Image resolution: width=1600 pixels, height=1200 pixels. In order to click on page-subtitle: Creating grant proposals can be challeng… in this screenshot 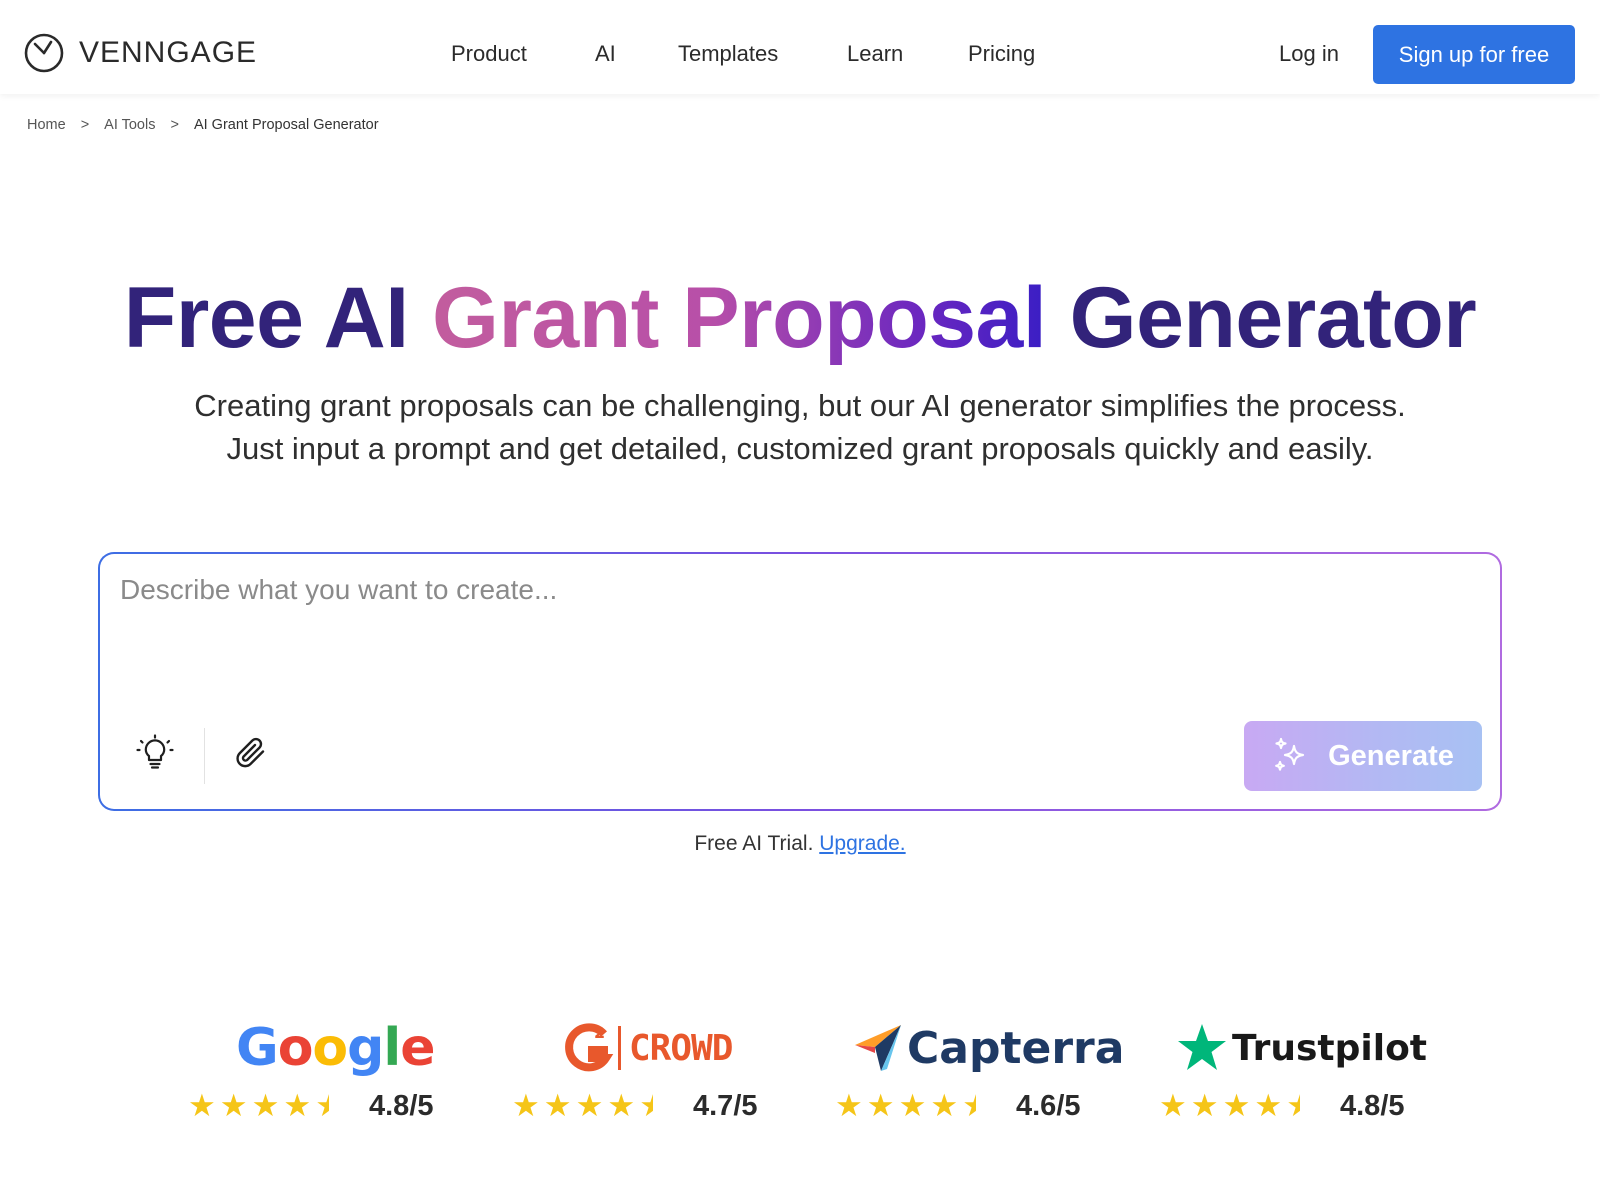, I will do `click(800, 427)`.